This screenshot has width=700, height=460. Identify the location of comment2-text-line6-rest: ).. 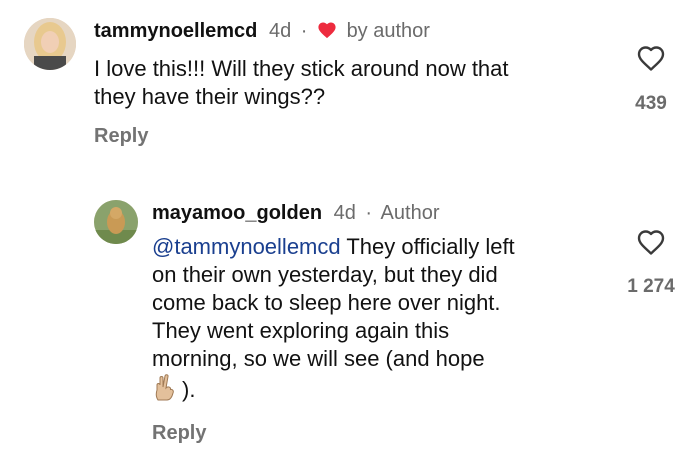
(189, 389).